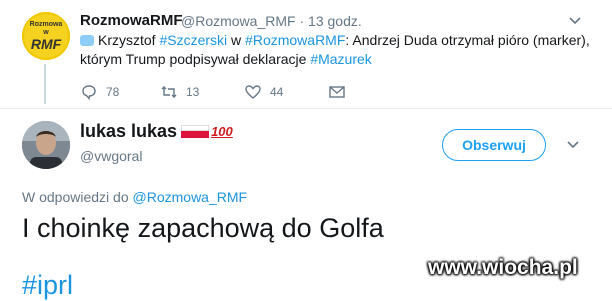 The height and width of the screenshot is (301, 612). I want to click on text-part: Krzysztof, so click(129, 40).